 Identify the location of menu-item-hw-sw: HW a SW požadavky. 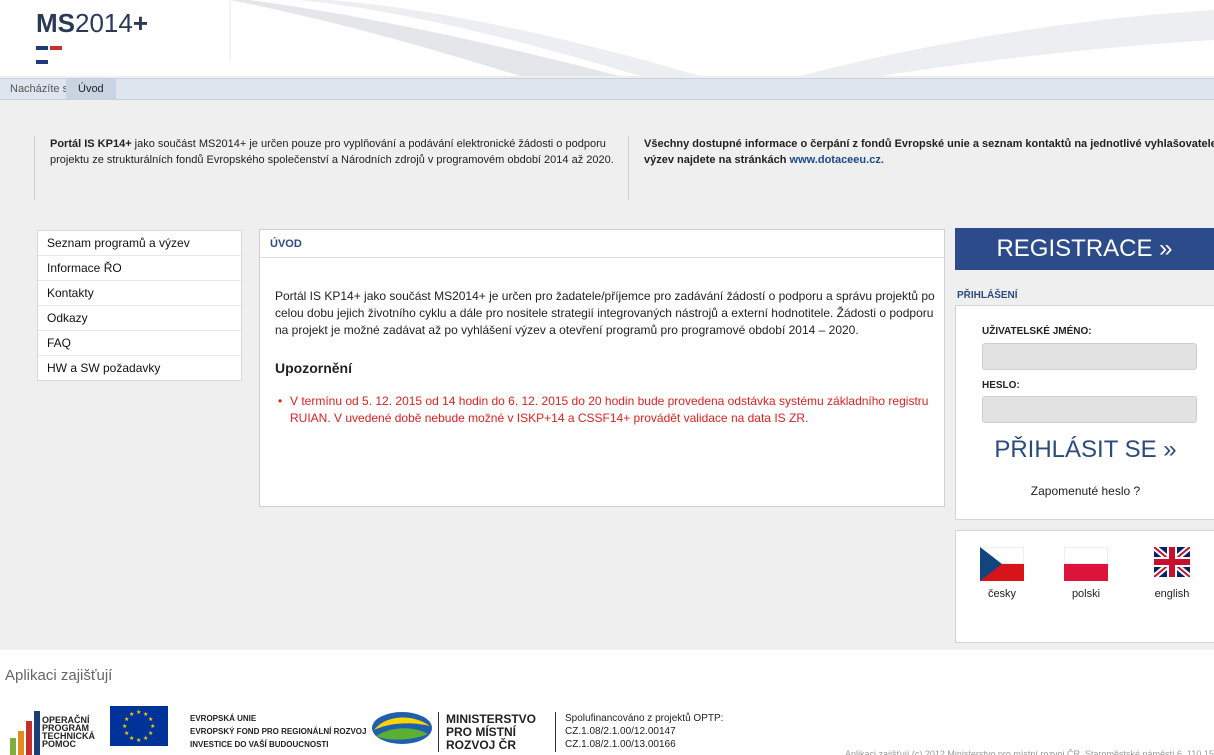
(139, 368).